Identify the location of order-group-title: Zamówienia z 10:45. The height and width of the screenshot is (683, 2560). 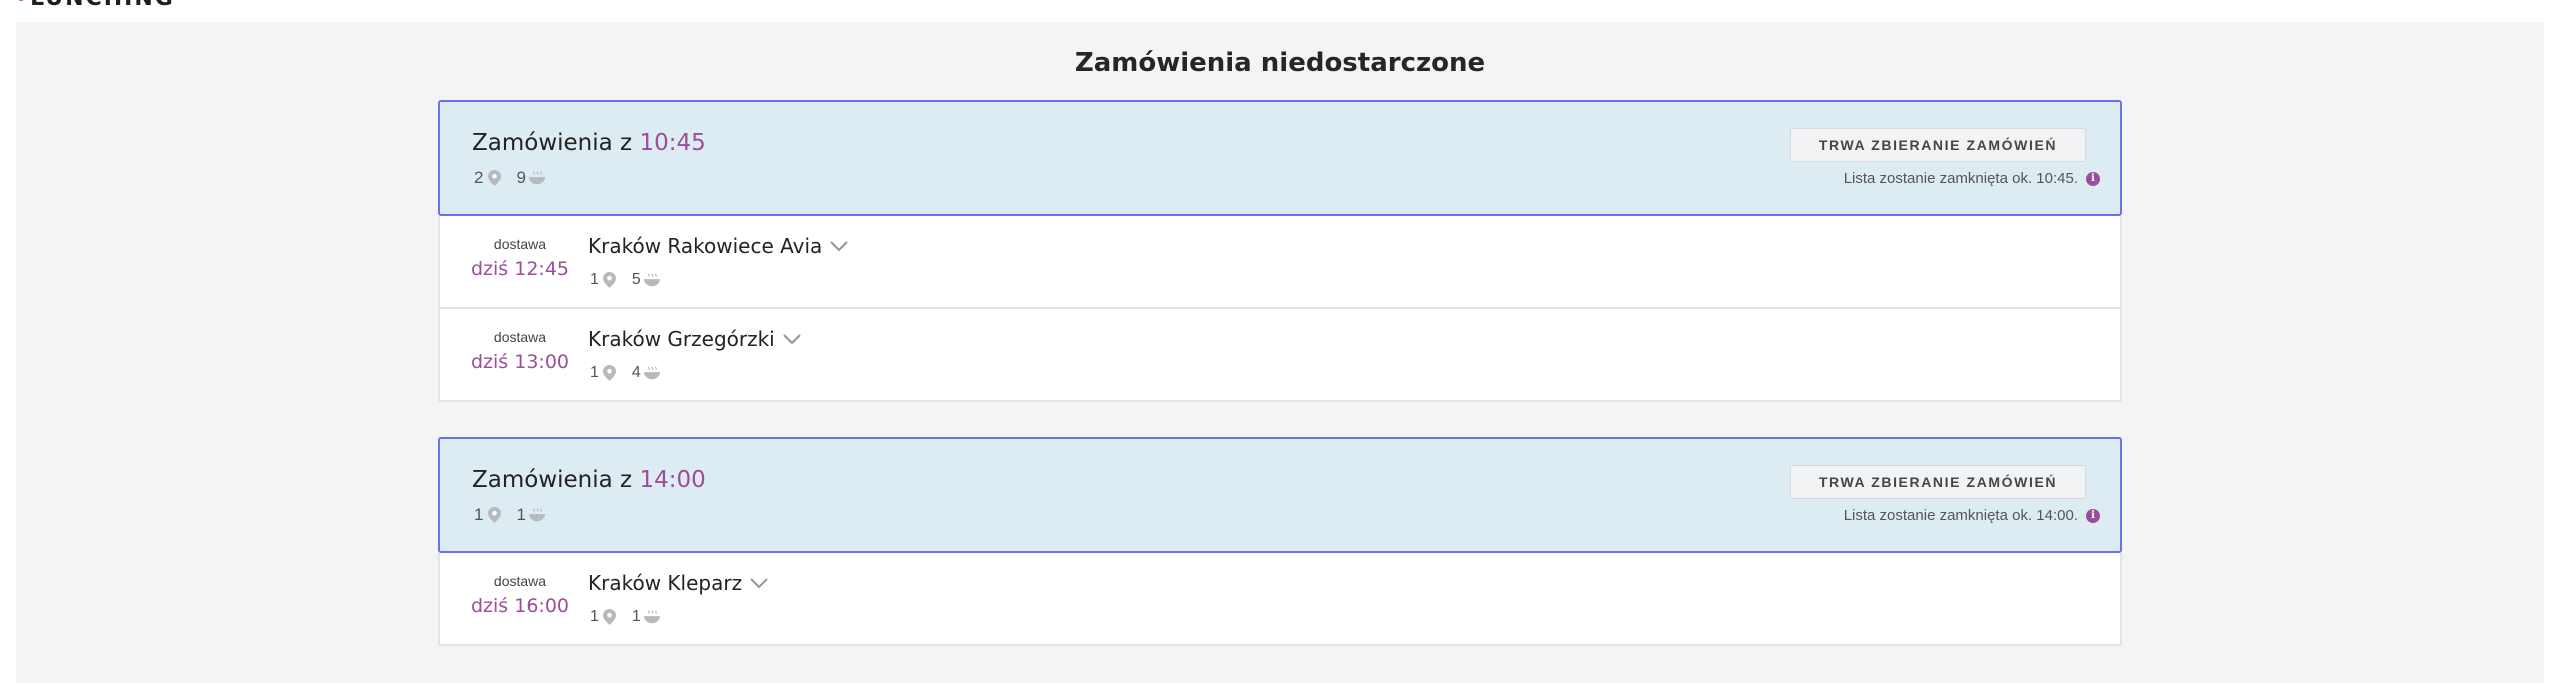
(589, 143).